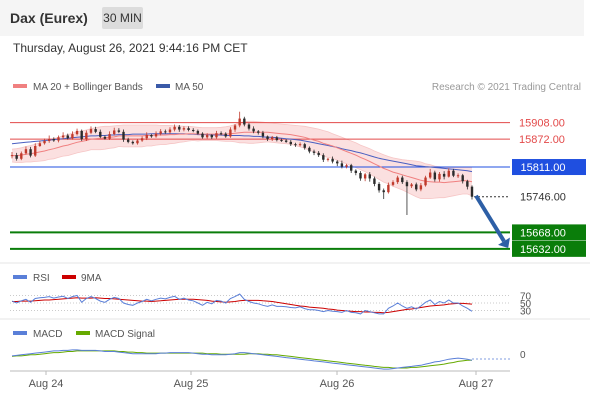 This screenshot has height=400, width=590. What do you see at coordinates (69, 277) in the screenshot?
I see `rsi-ma-legend-swatch` at bounding box center [69, 277].